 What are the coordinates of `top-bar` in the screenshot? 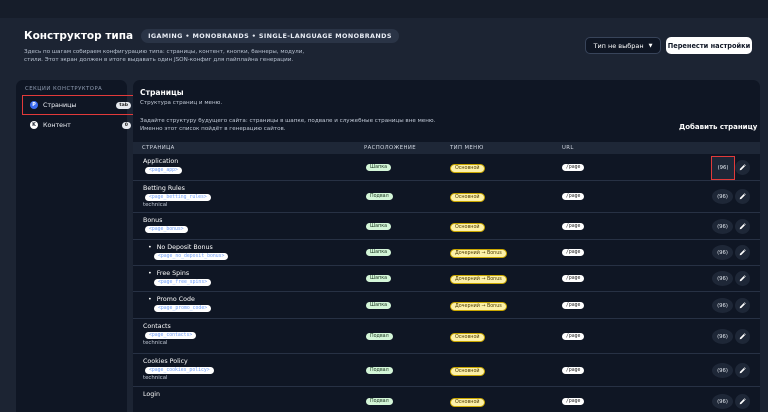 It's located at (384, 9).